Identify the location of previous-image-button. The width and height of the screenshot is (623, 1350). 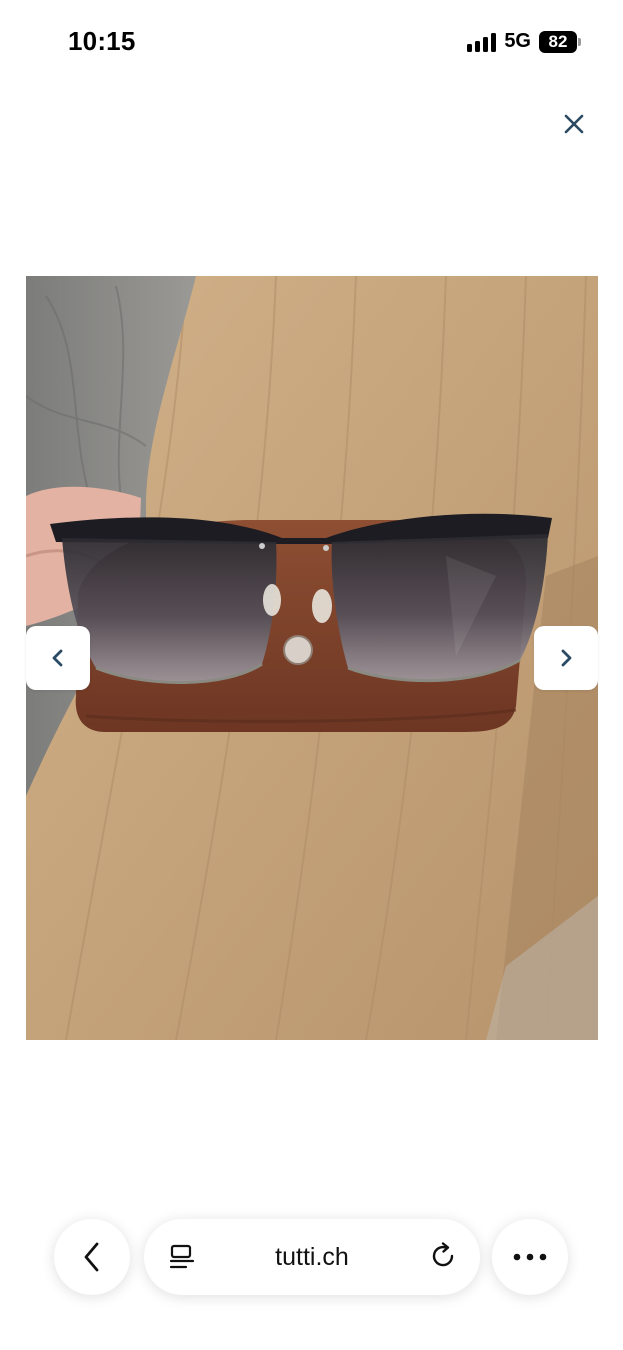
(58, 658).